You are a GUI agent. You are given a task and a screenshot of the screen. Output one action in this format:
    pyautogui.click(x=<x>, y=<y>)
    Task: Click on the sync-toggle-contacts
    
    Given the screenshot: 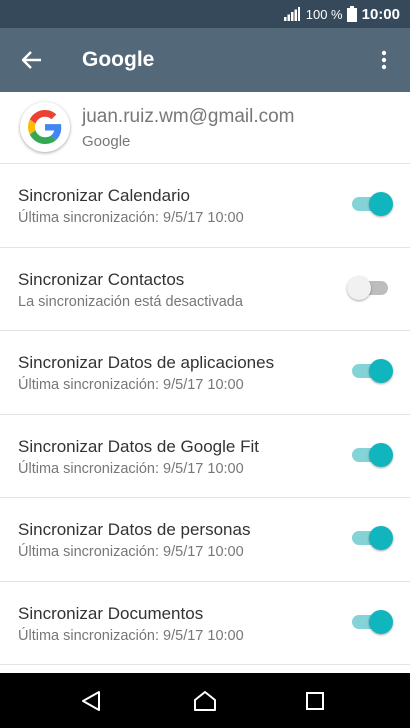 What is the action you would take?
    pyautogui.click(x=367, y=287)
    